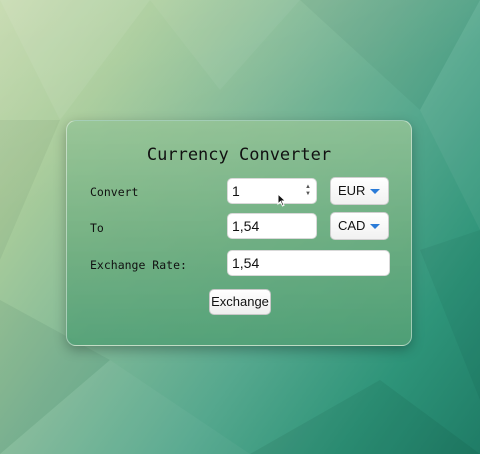 Image resolution: width=480 pixels, height=454 pixels. I want to click on to-currency-select: CAD, so click(359, 226).